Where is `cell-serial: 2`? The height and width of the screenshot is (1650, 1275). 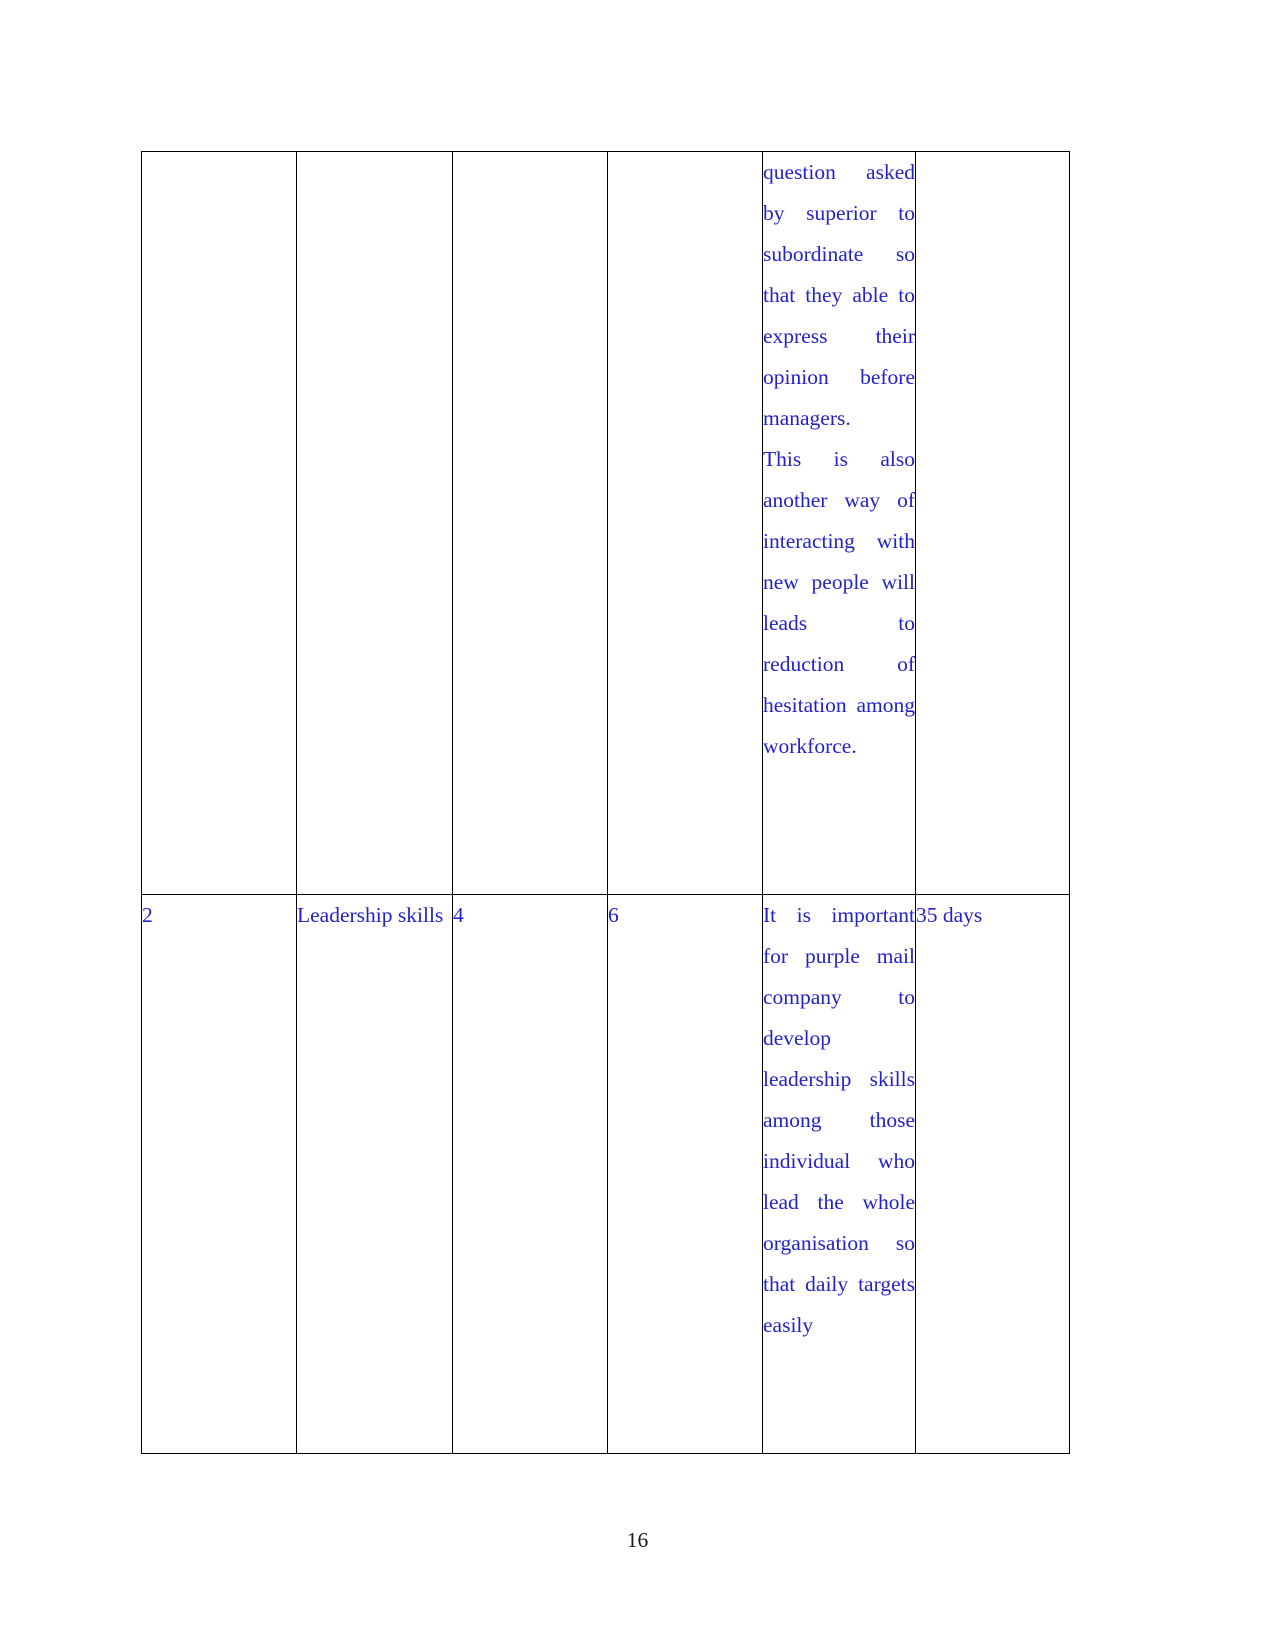 cell-serial: 2 is located at coordinates (219, 1174).